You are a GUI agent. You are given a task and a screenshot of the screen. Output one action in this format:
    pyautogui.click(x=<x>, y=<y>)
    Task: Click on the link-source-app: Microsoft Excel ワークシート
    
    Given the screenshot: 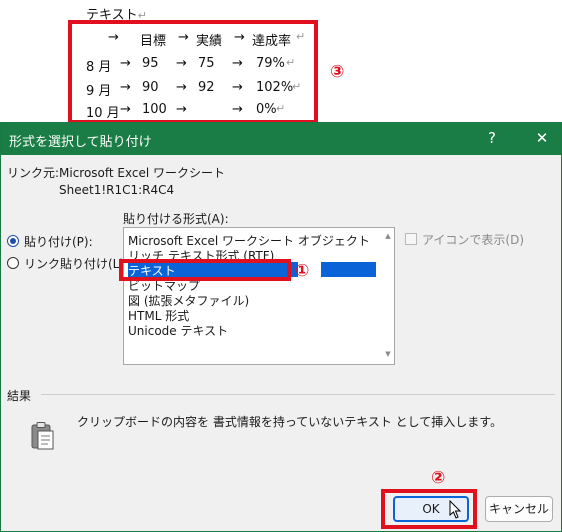 What is the action you would take?
    pyautogui.click(x=142, y=173)
    